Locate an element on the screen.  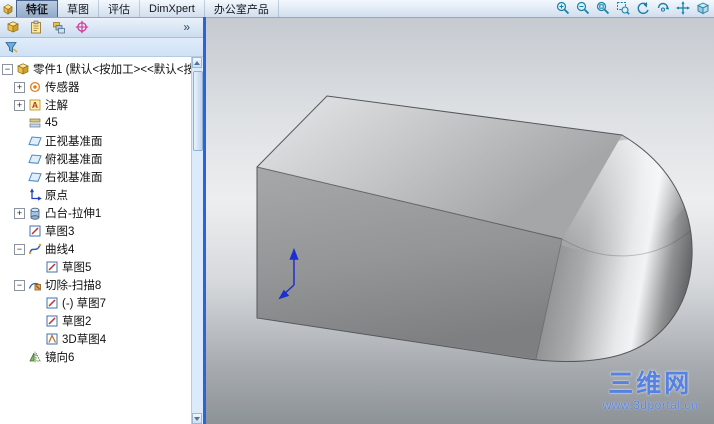
configurationmanager-icon is located at coordinates (59, 28).